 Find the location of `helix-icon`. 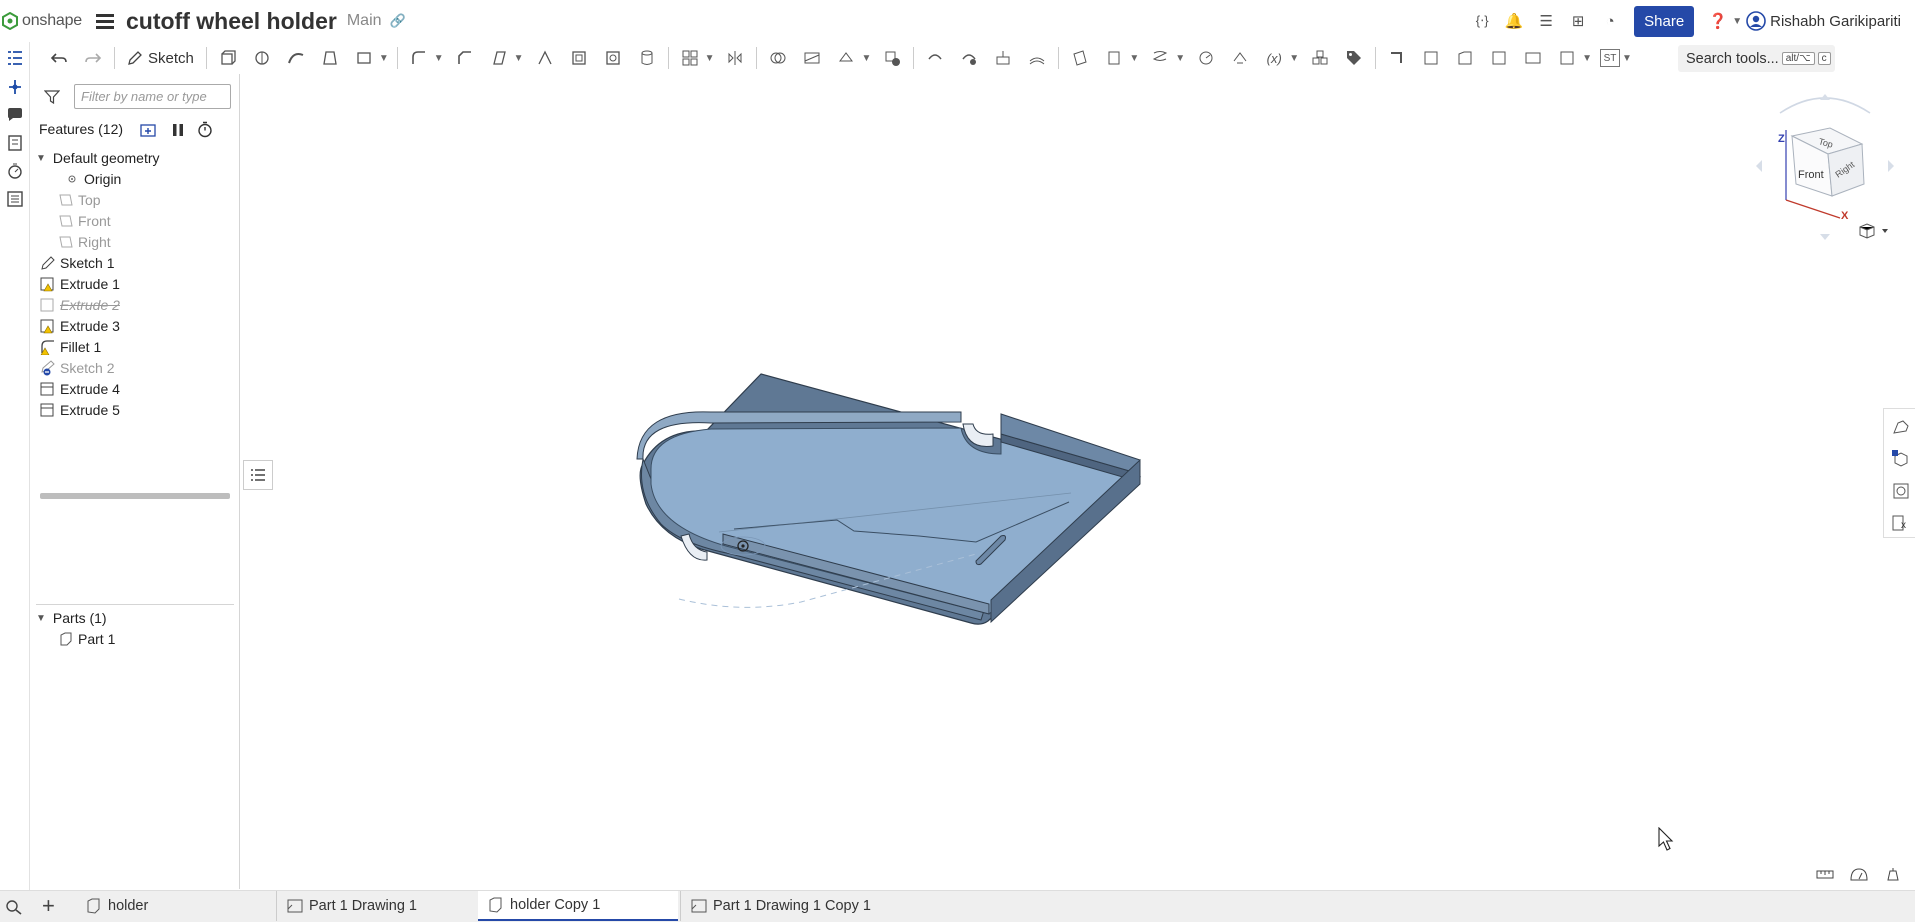

helix-icon is located at coordinates (1160, 58).